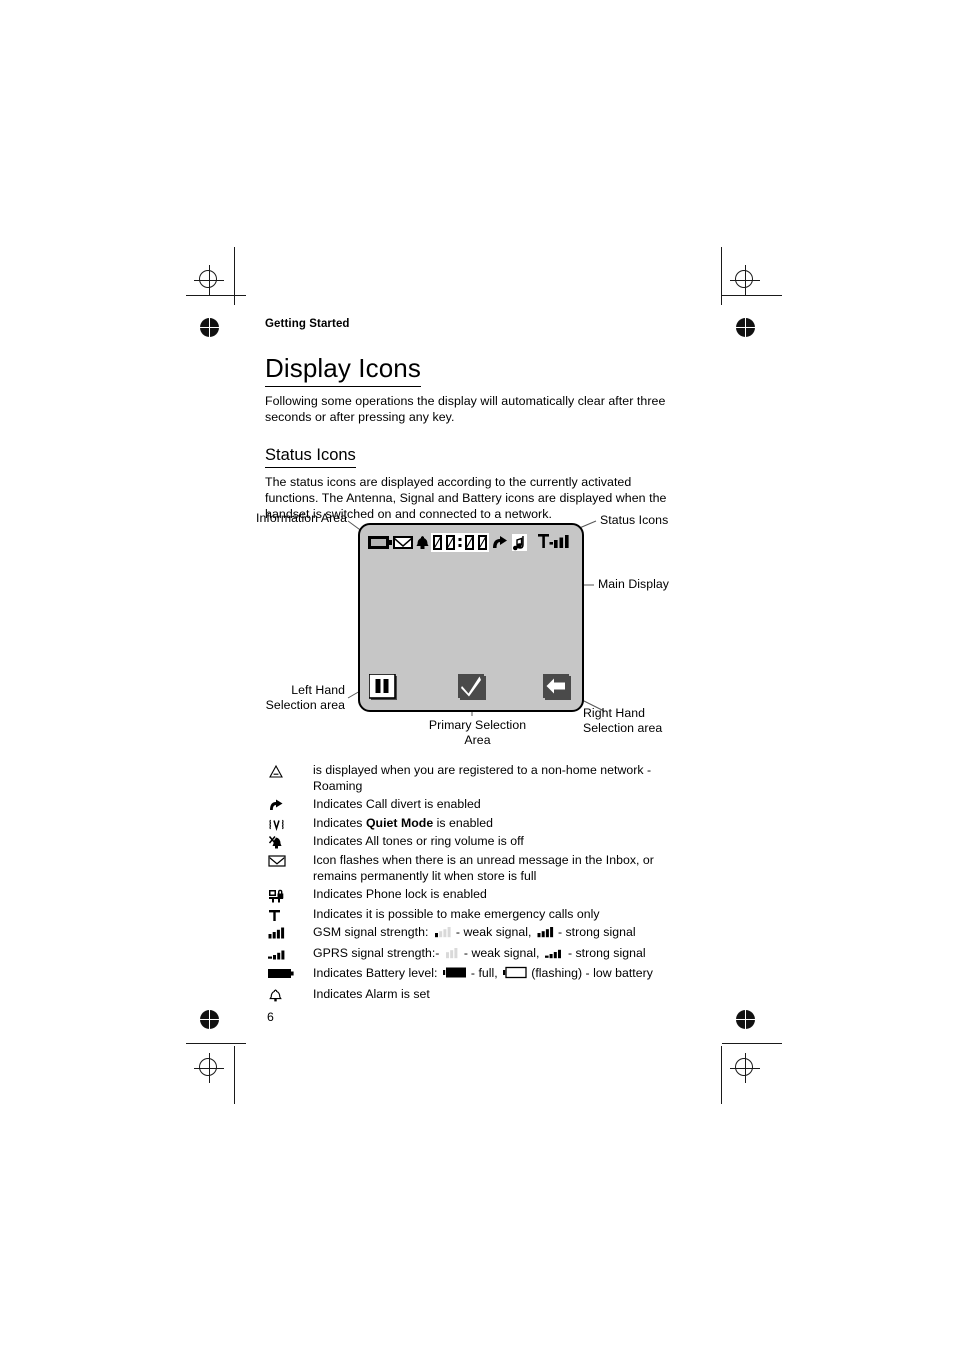 The height and width of the screenshot is (1351, 954). What do you see at coordinates (209, 327) in the screenshot?
I see `registration-dot-top-left` at bounding box center [209, 327].